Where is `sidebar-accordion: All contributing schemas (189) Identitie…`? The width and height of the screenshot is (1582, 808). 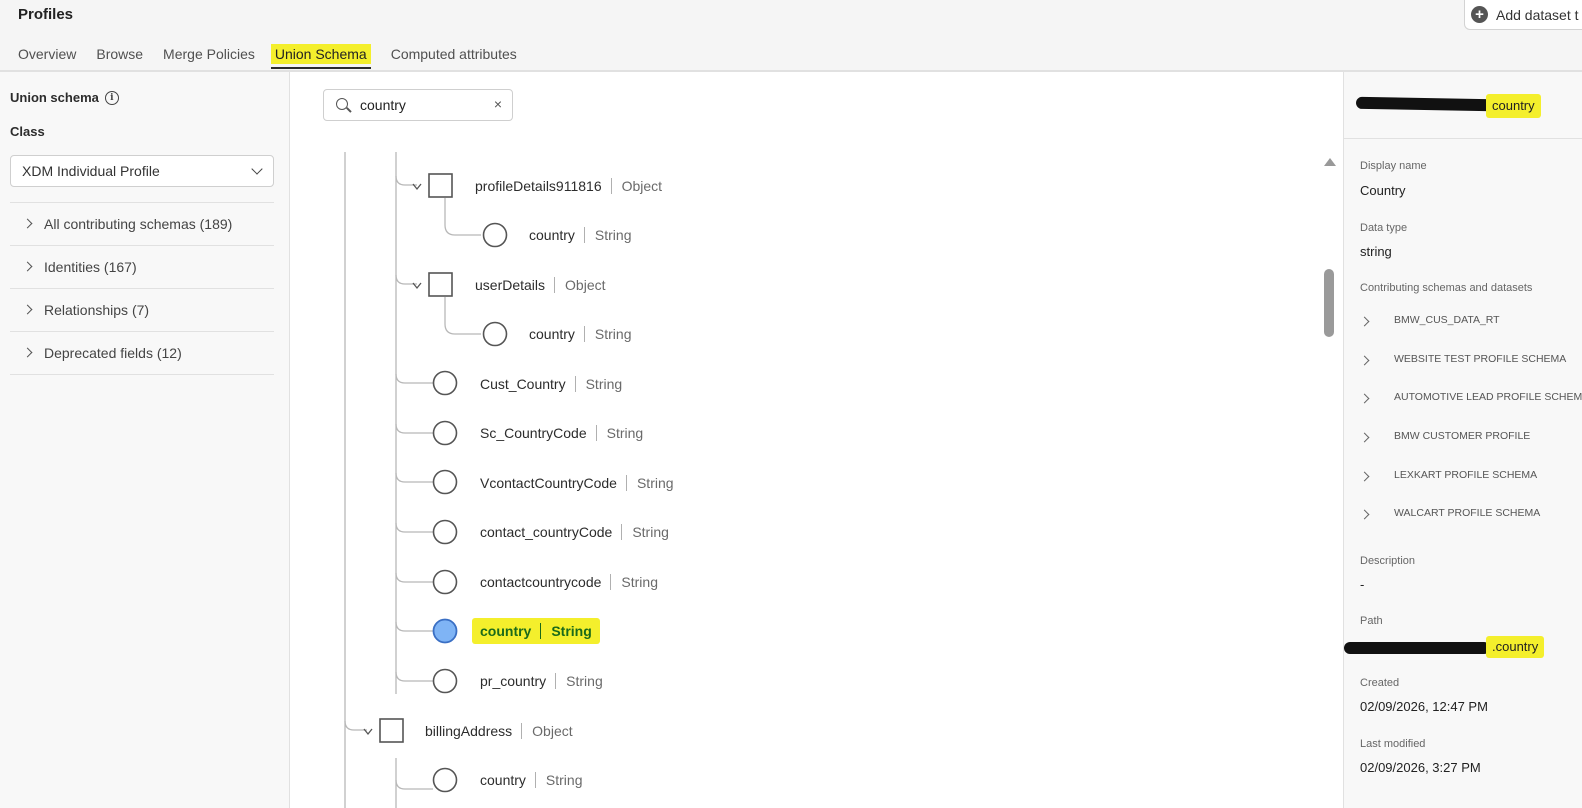
sidebar-accordion: All contributing schemas (189) Identitie… is located at coordinates (142, 288).